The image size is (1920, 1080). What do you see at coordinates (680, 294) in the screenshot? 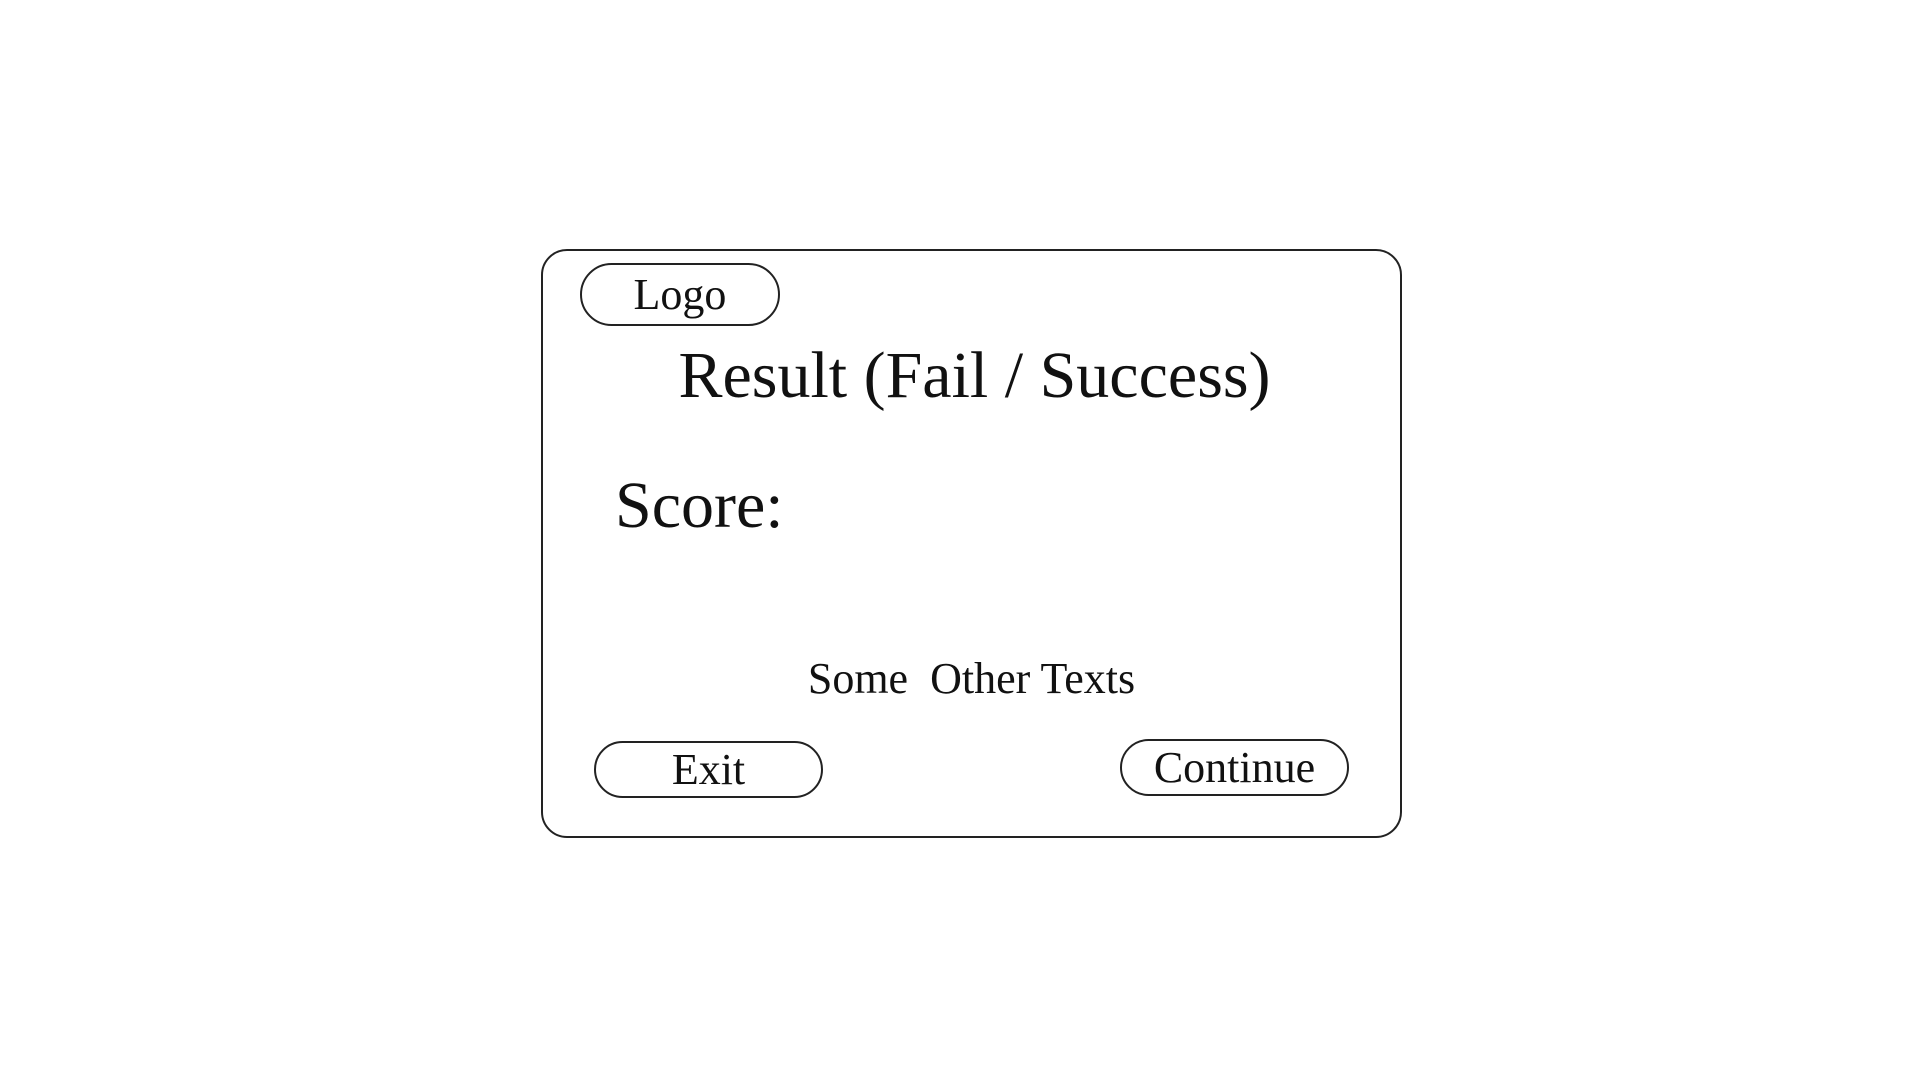
I see `logo: Logo` at bounding box center [680, 294].